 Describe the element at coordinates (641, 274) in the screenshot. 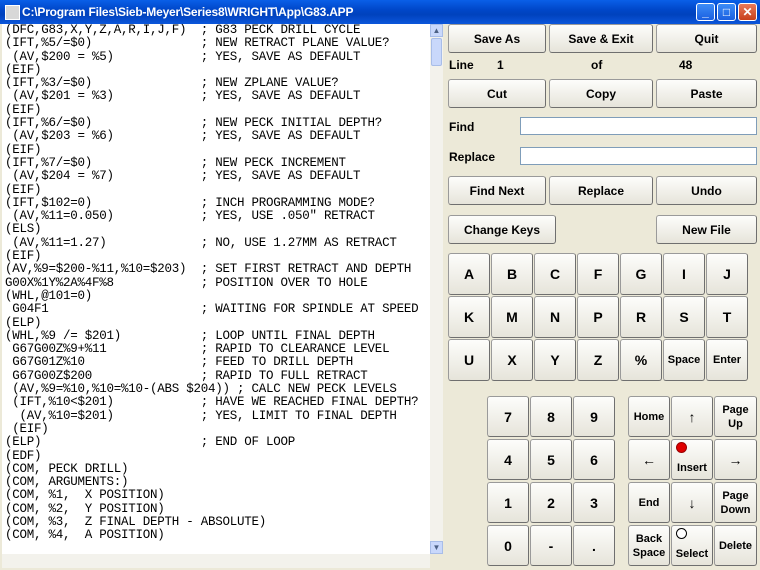

I see `key-g: G` at that location.